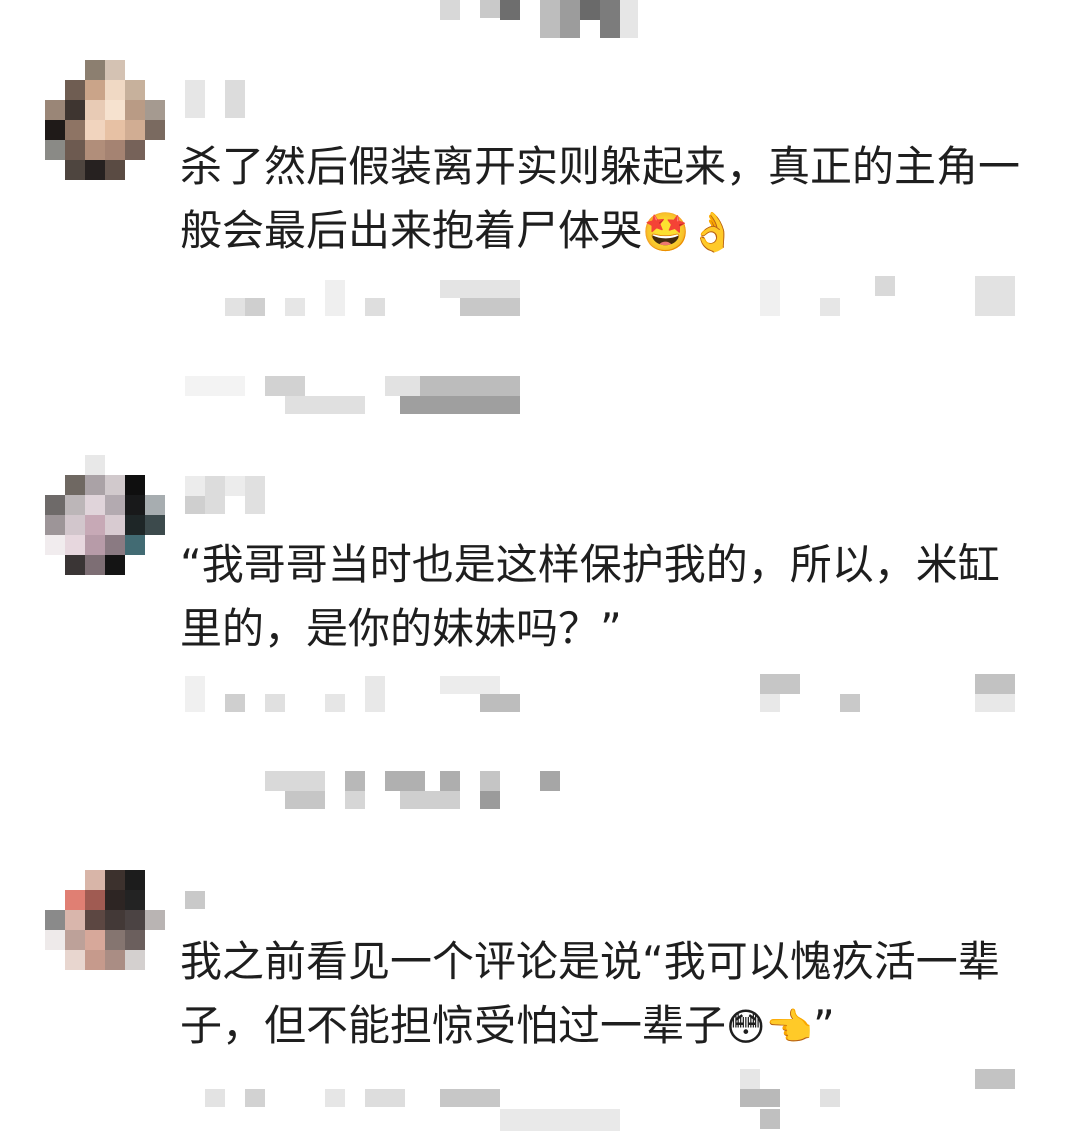  I want to click on comment-text: “我哥哥当时也是这样保护我的，所以，米缸里的，是你的妹妹吗？”, so click(600, 597).